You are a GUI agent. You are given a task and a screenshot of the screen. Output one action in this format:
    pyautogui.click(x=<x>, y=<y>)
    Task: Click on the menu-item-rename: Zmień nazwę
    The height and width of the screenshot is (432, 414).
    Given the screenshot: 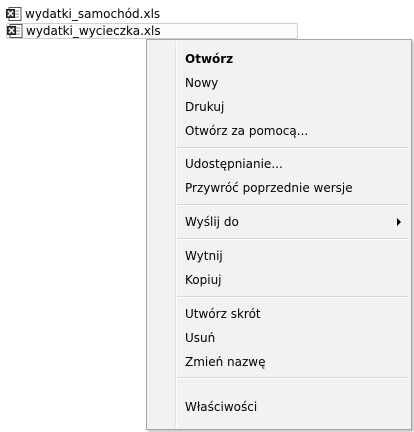 What is the action you would take?
    pyautogui.click(x=279, y=362)
    